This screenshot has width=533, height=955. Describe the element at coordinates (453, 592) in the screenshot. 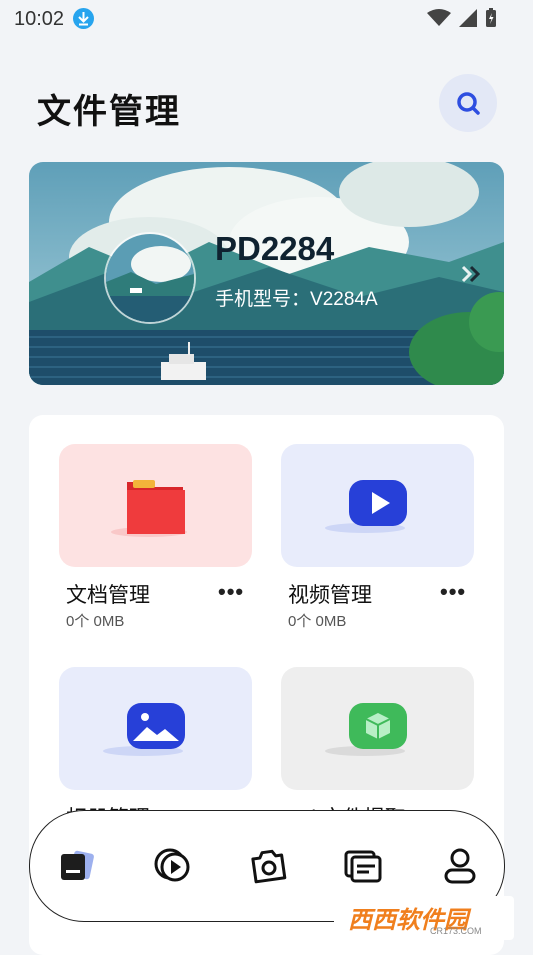

I see `videos-more-button: •••` at that location.